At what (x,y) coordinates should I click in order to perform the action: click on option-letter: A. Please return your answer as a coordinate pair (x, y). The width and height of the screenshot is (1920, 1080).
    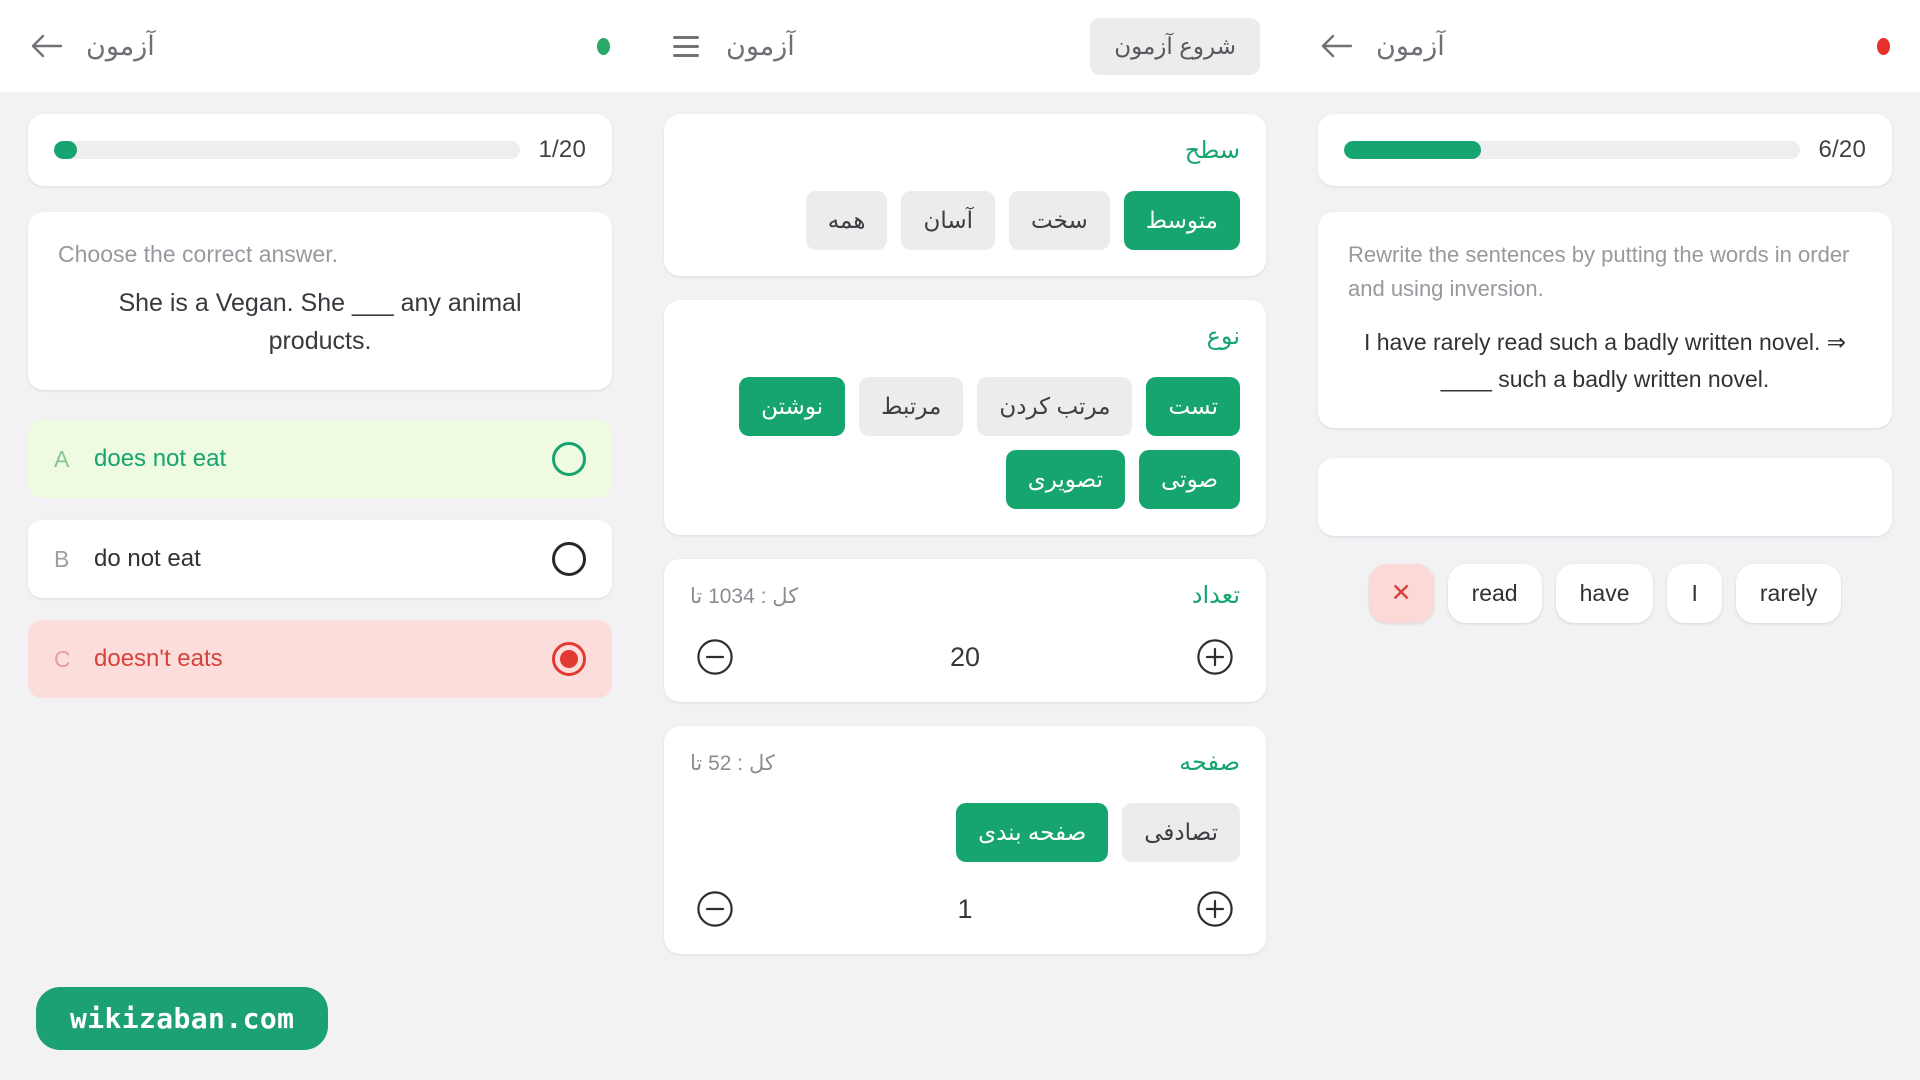
    Looking at the image, I should click on (62, 458).